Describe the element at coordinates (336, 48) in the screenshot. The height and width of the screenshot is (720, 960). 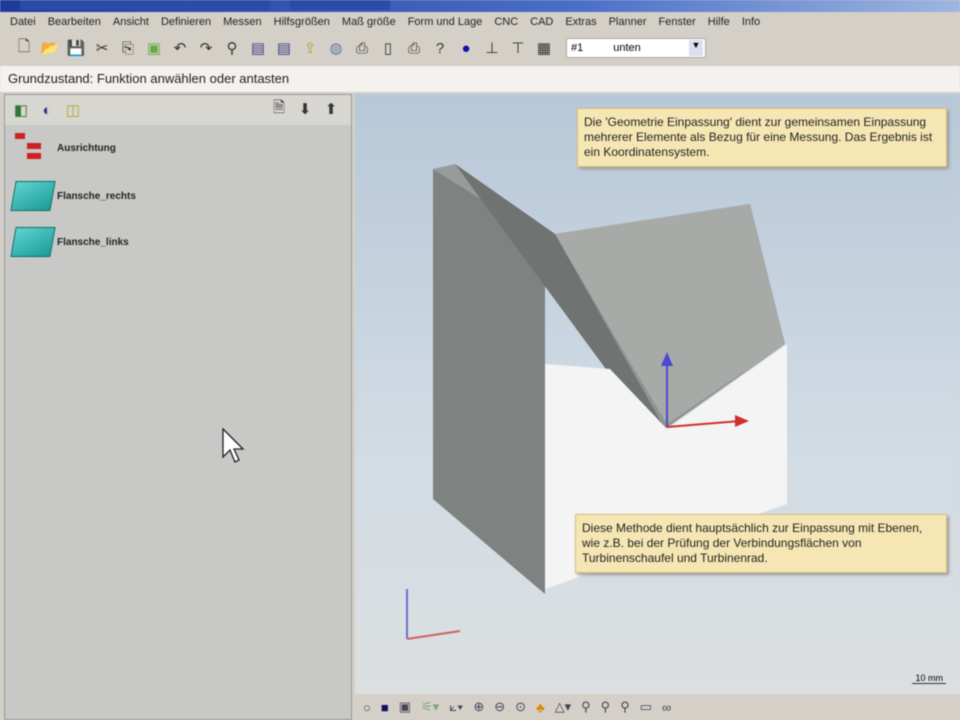
I see `globe-icon: ◍` at that location.